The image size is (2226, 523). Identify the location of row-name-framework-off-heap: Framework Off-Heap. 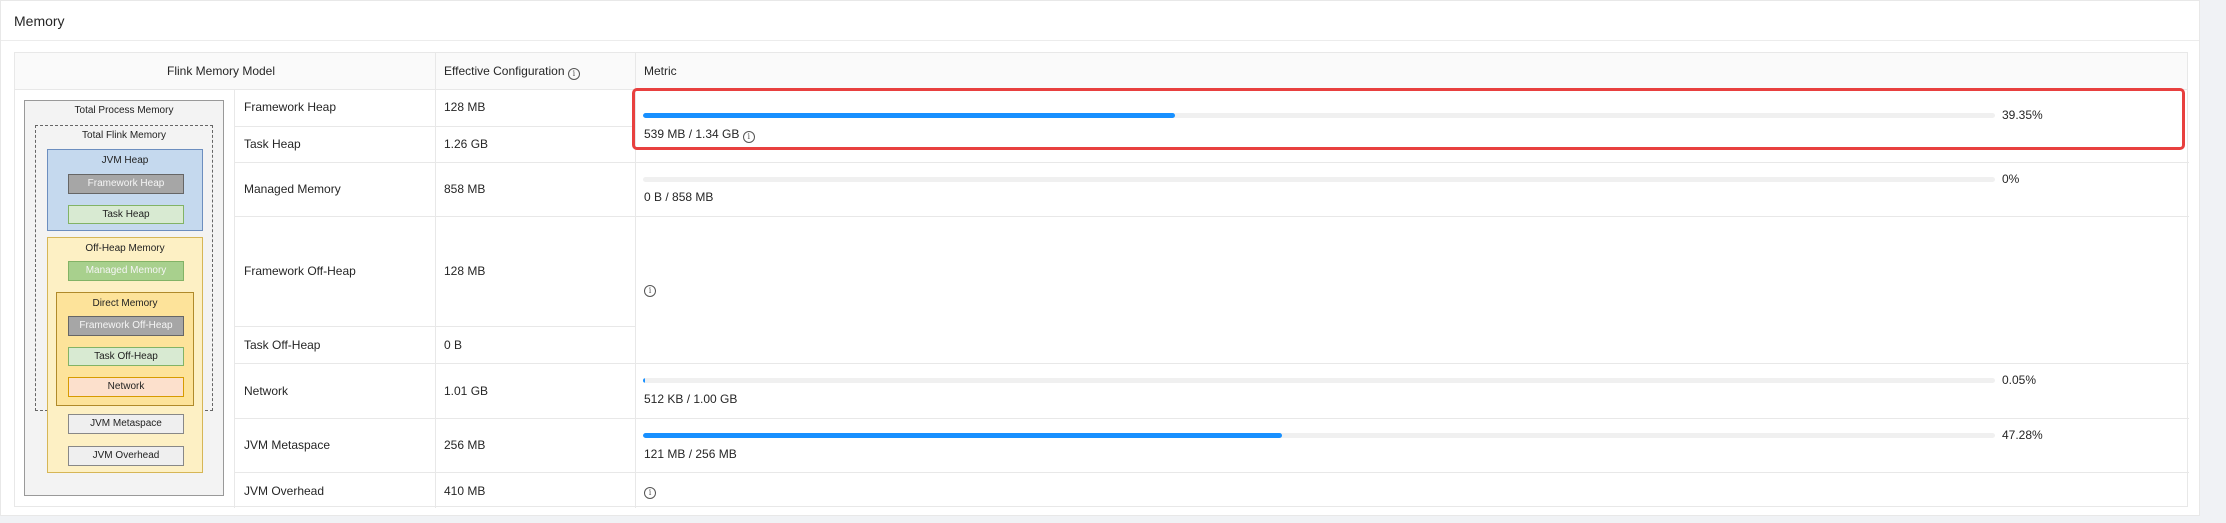
(300, 271).